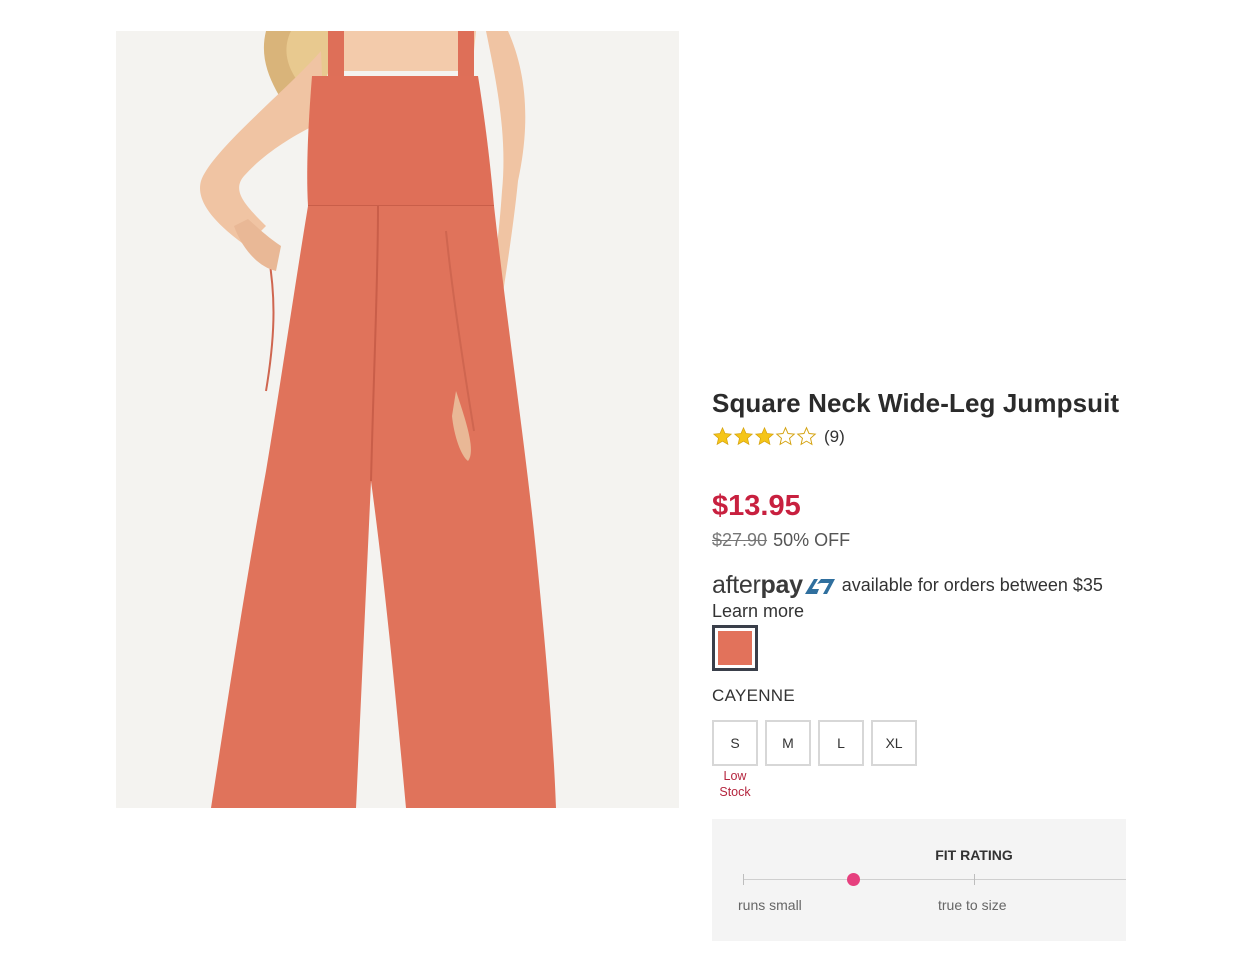 The width and height of the screenshot is (1242, 960). I want to click on afterpay-logo-pay: pay, so click(781, 585).